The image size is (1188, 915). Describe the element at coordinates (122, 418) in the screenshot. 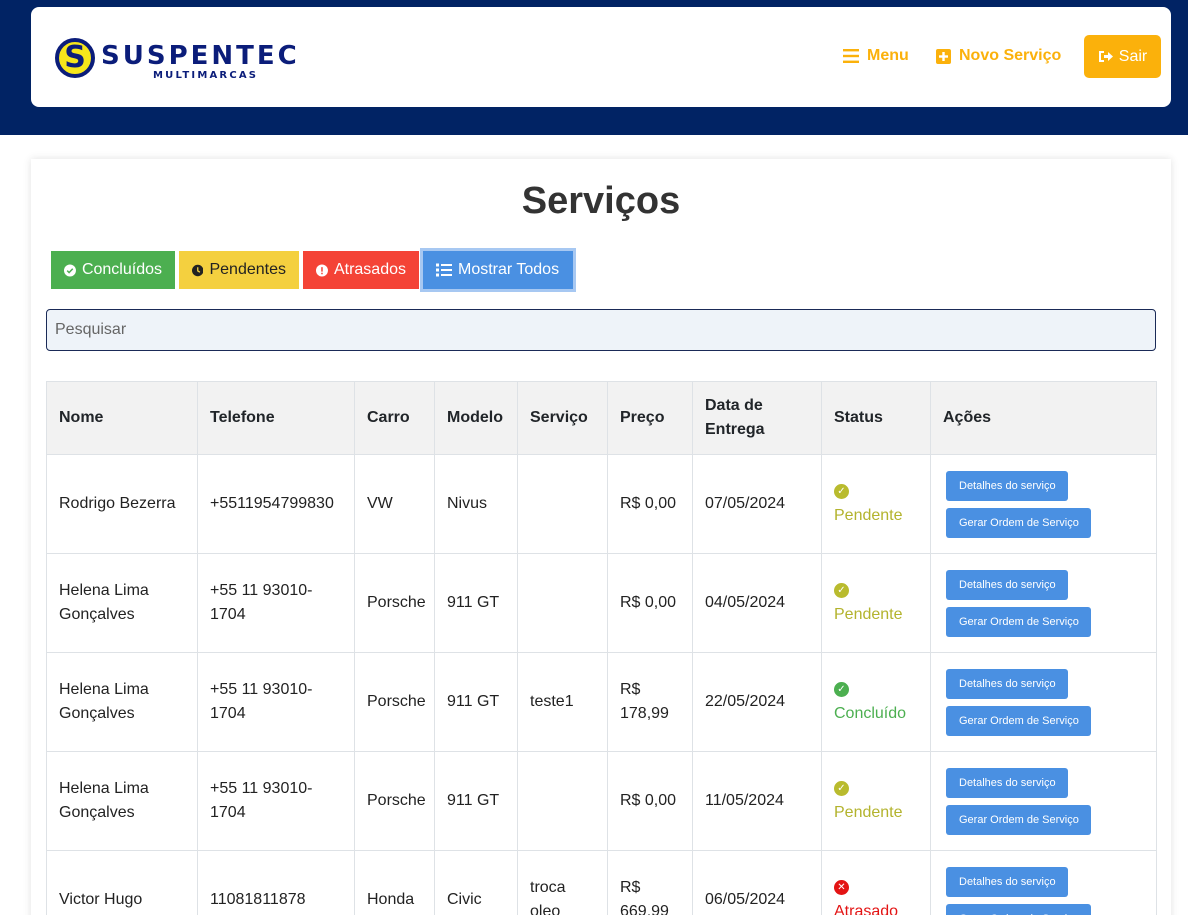

I see `header-nome: Nome` at that location.